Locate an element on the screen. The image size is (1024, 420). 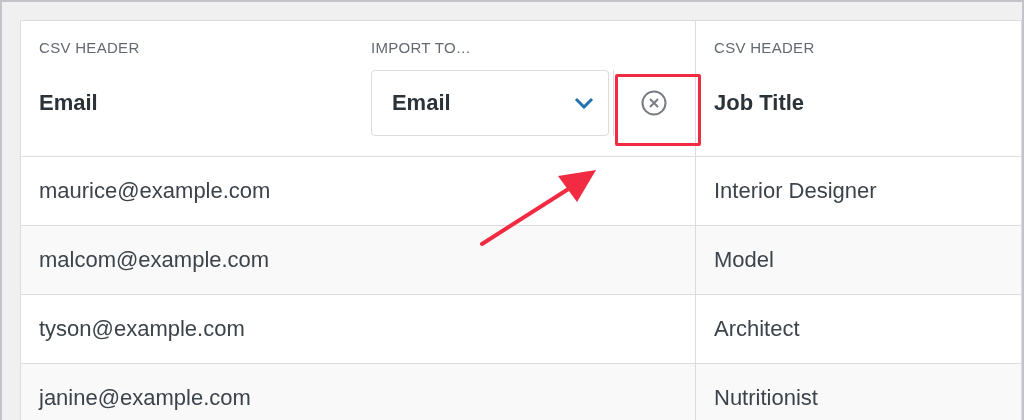
import-select: Email is located at coordinates (489, 103).